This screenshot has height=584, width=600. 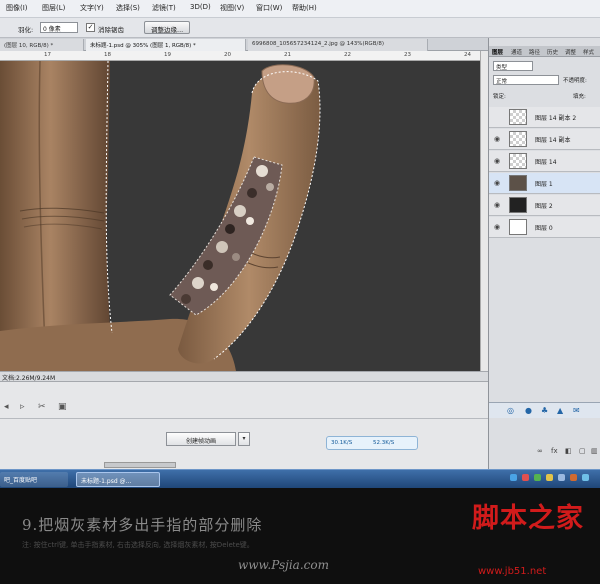 I want to click on document-tab-1: (图层 10, RGB/8) *, so click(x=42, y=45).